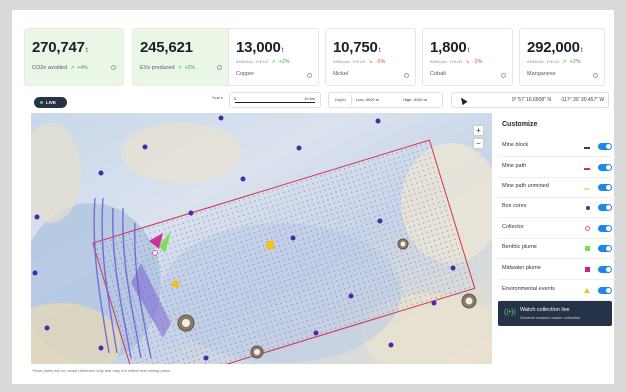 This screenshot has height=392, width=626. Describe the element at coordinates (587, 189) in the screenshot. I see `unmined-legend-icon` at that location.